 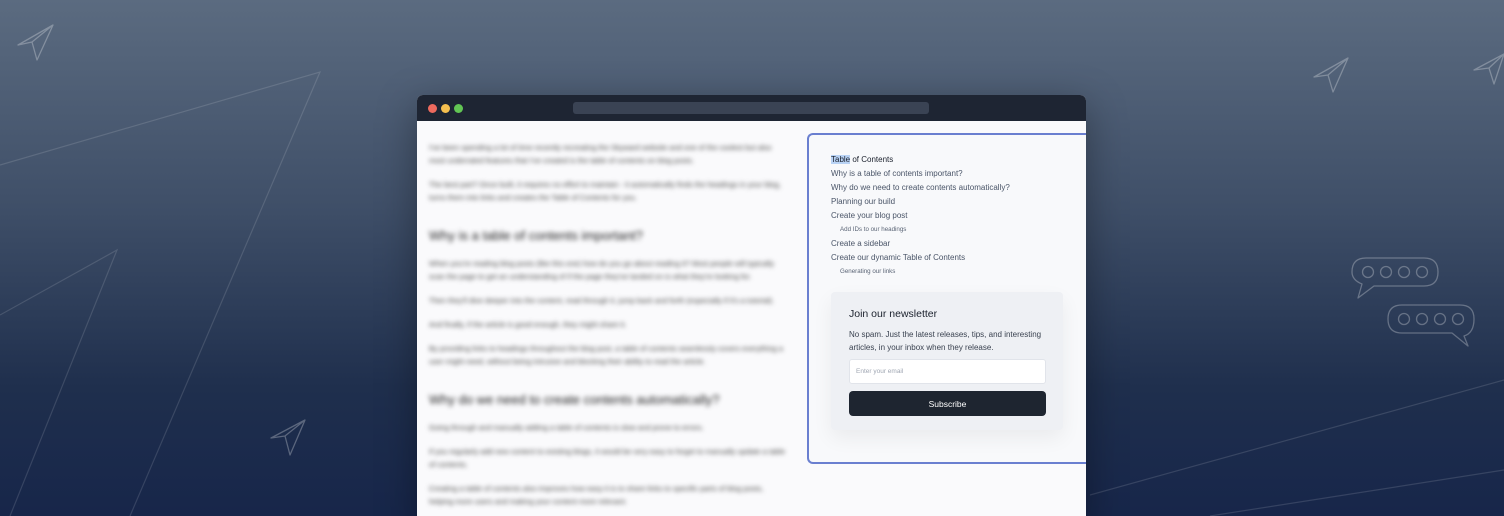 What do you see at coordinates (947, 371) in the screenshot?
I see `email-input` at bounding box center [947, 371].